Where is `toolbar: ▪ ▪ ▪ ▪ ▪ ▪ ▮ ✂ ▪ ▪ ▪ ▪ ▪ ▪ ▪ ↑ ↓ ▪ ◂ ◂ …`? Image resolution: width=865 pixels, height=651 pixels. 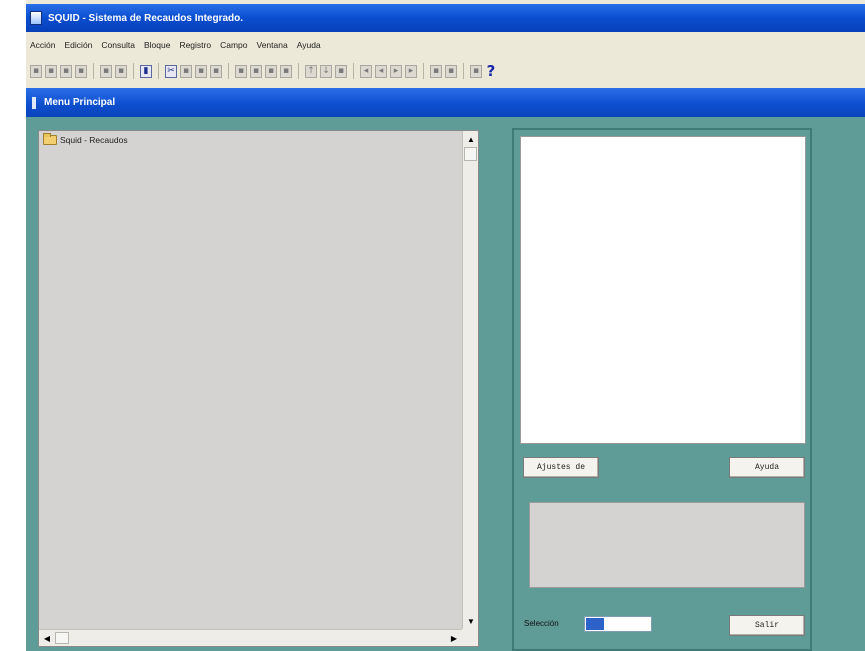 toolbar: ▪ ▪ ▪ ▪ ▪ ▪ ▮ ✂ ▪ ▪ ▪ ▪ ▪ ▪ ▪ ↑ ↓ ▪ ◂ ◂ … is located at coordinates (445, 71).